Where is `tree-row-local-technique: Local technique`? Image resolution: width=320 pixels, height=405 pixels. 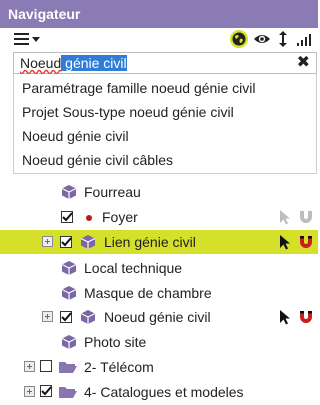
tree-row-local-technique: Local technique is located at coordinates (159, 268).